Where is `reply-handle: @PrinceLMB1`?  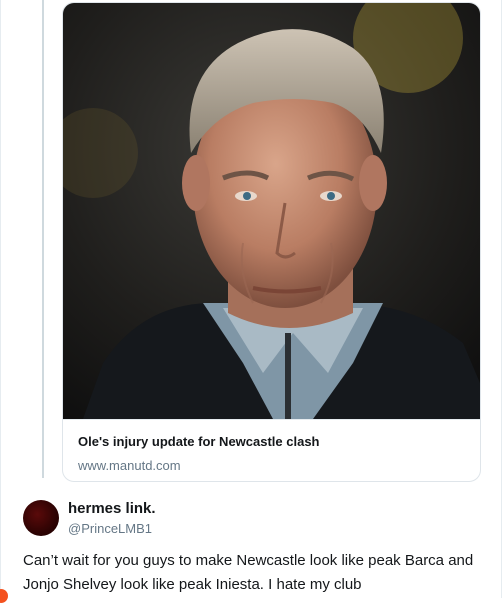
reply-handle: @PrinceLMB1 is located at coordinates (110, 528).